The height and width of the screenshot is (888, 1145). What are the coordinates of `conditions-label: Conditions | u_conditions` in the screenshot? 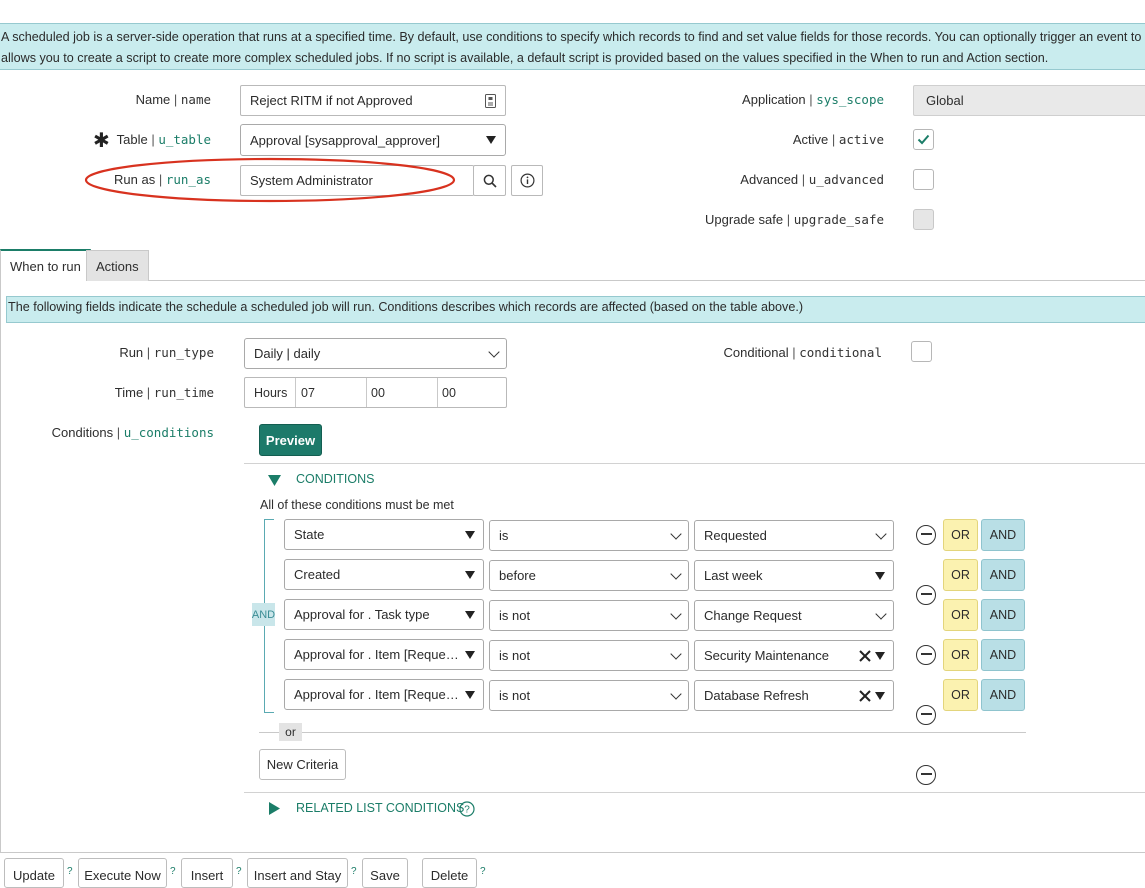 It's located at (132, 432).